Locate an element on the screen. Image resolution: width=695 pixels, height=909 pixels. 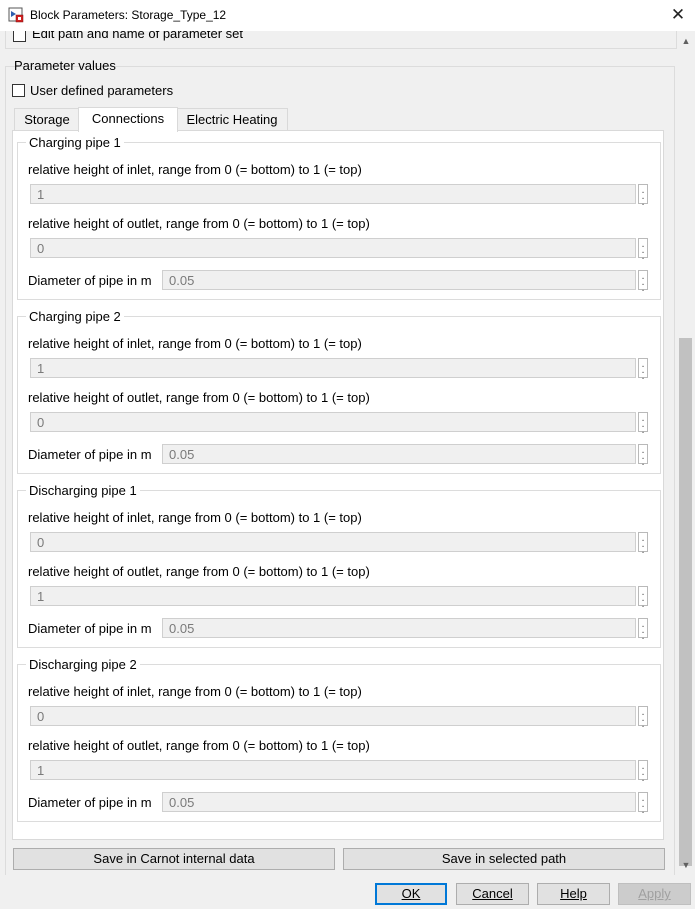
simulink-block-icon is located at coordinates (16, 15).